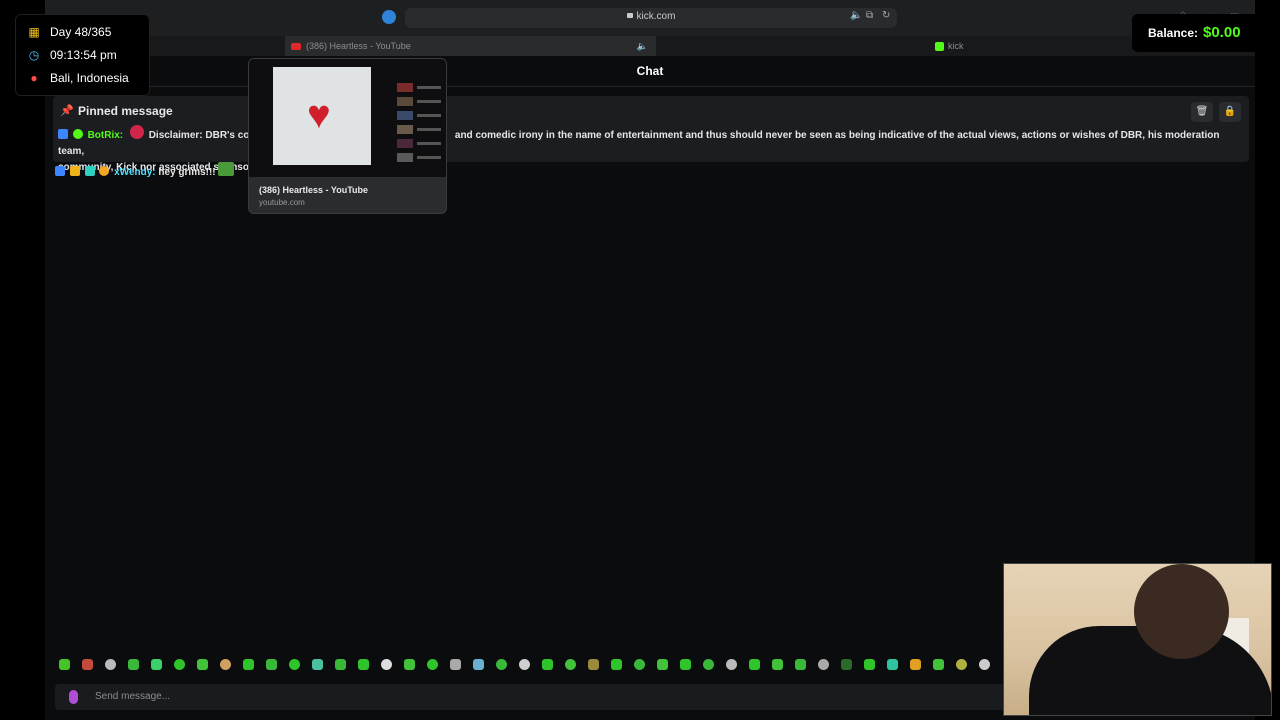  I want to click on lock-pin-icon: 🔒, so click(1230, 112).